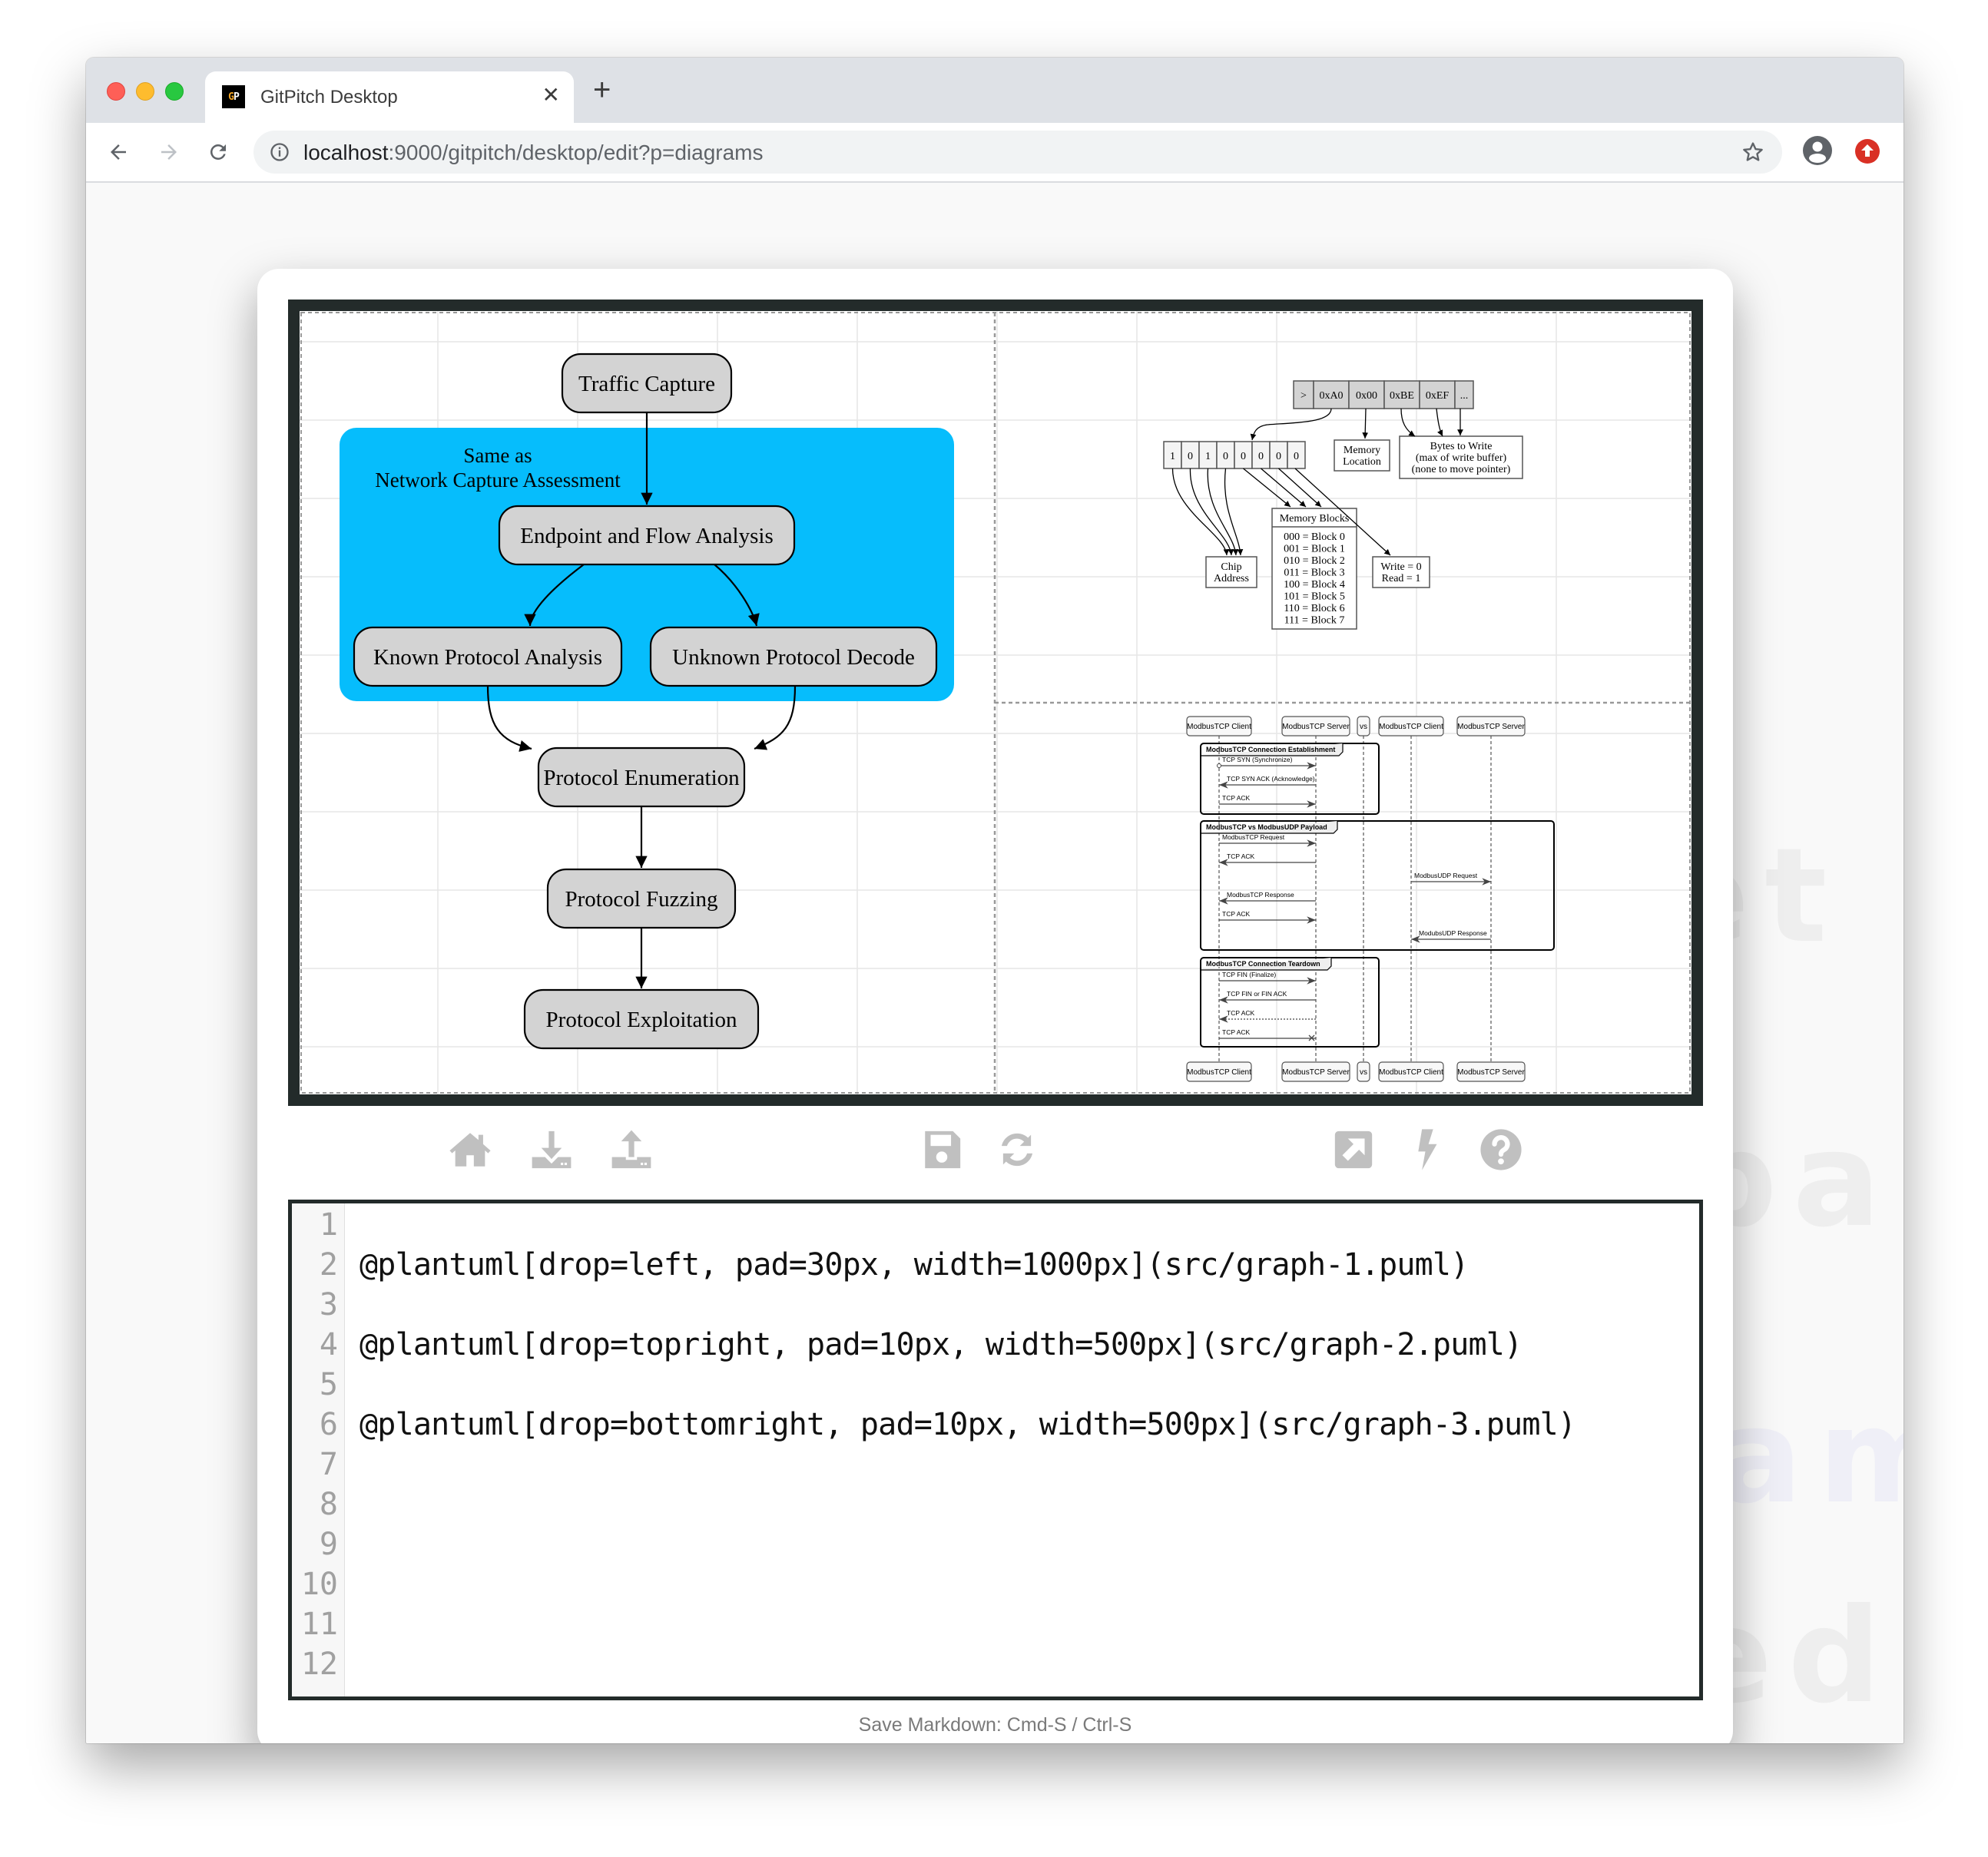 This screenshot has height=1857, width=1988. I want to click on memory-block-label: 000 = Block 0, so click(1315, 537).